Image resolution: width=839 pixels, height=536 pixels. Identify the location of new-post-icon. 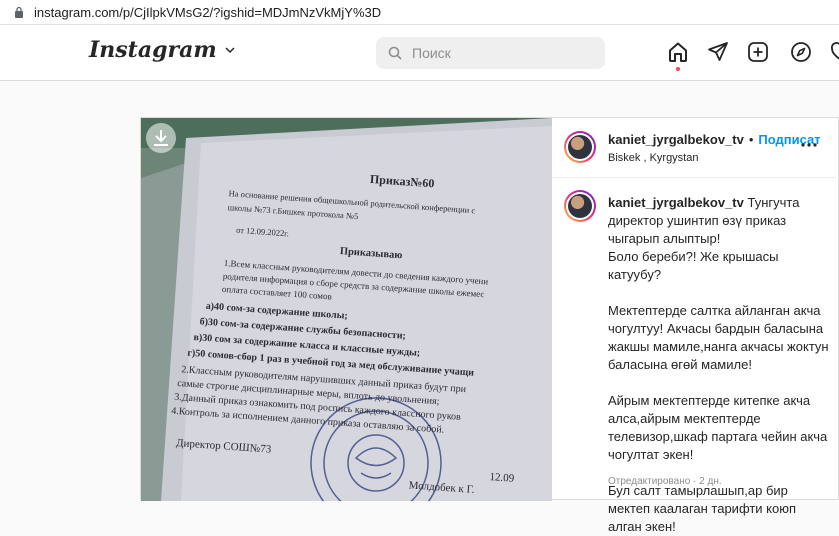
(758, 52).